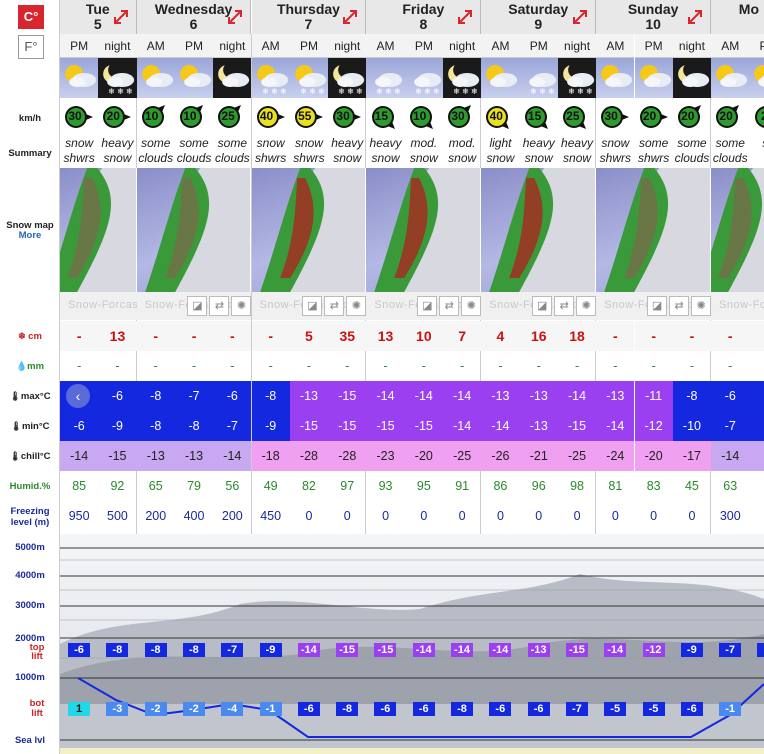 The width and height of the screenshot is (764, 754). I want to click on chill-temp: -26, so click(500, 456).